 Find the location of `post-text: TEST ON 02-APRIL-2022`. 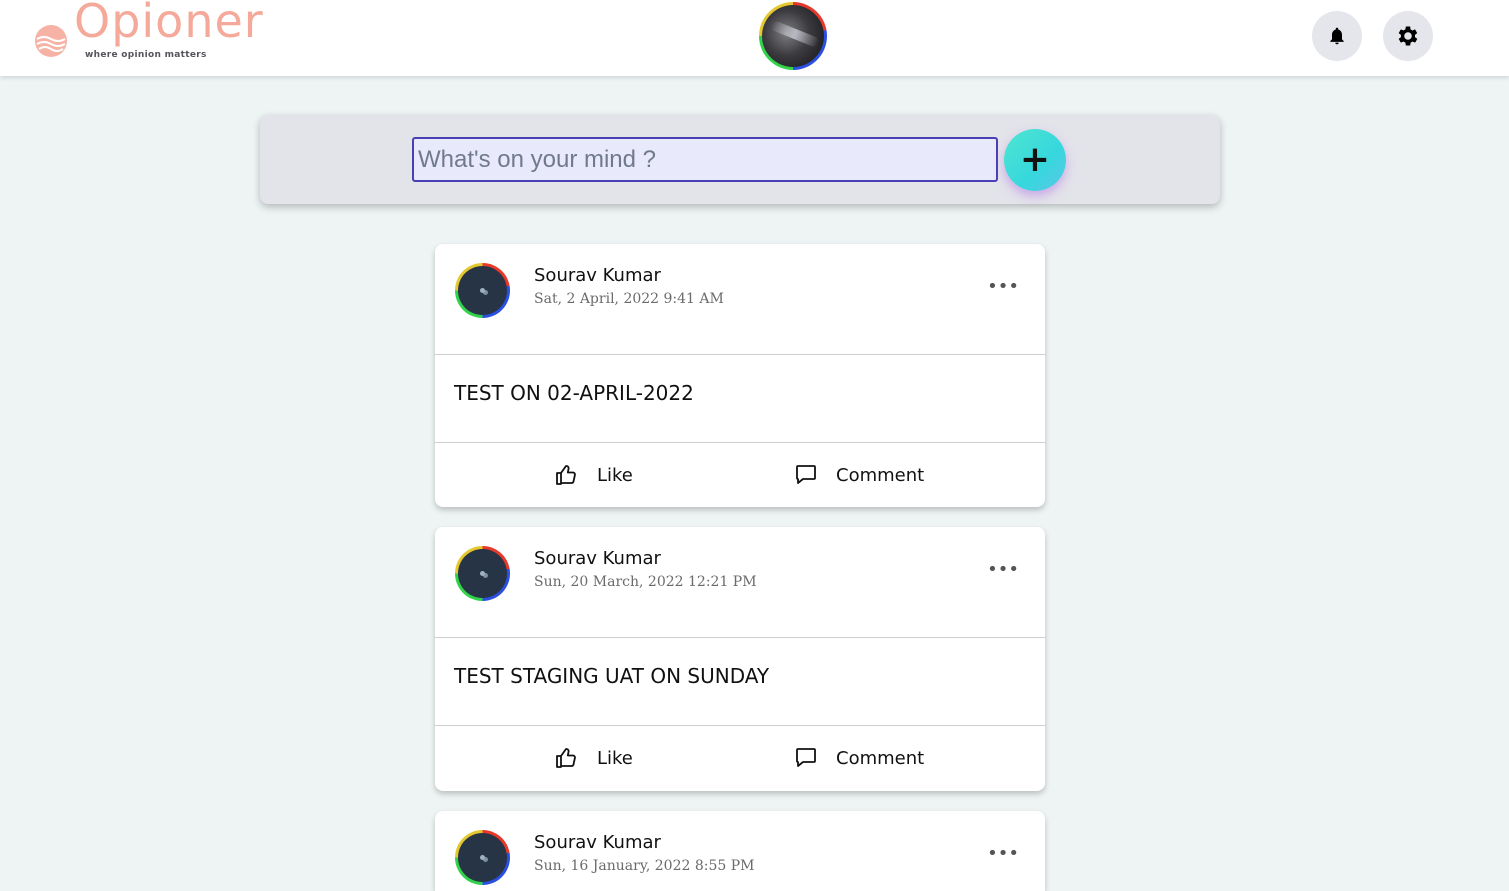

post-text: TEST ON 02-APRIL-2022 is located at coordinates (574, 393).